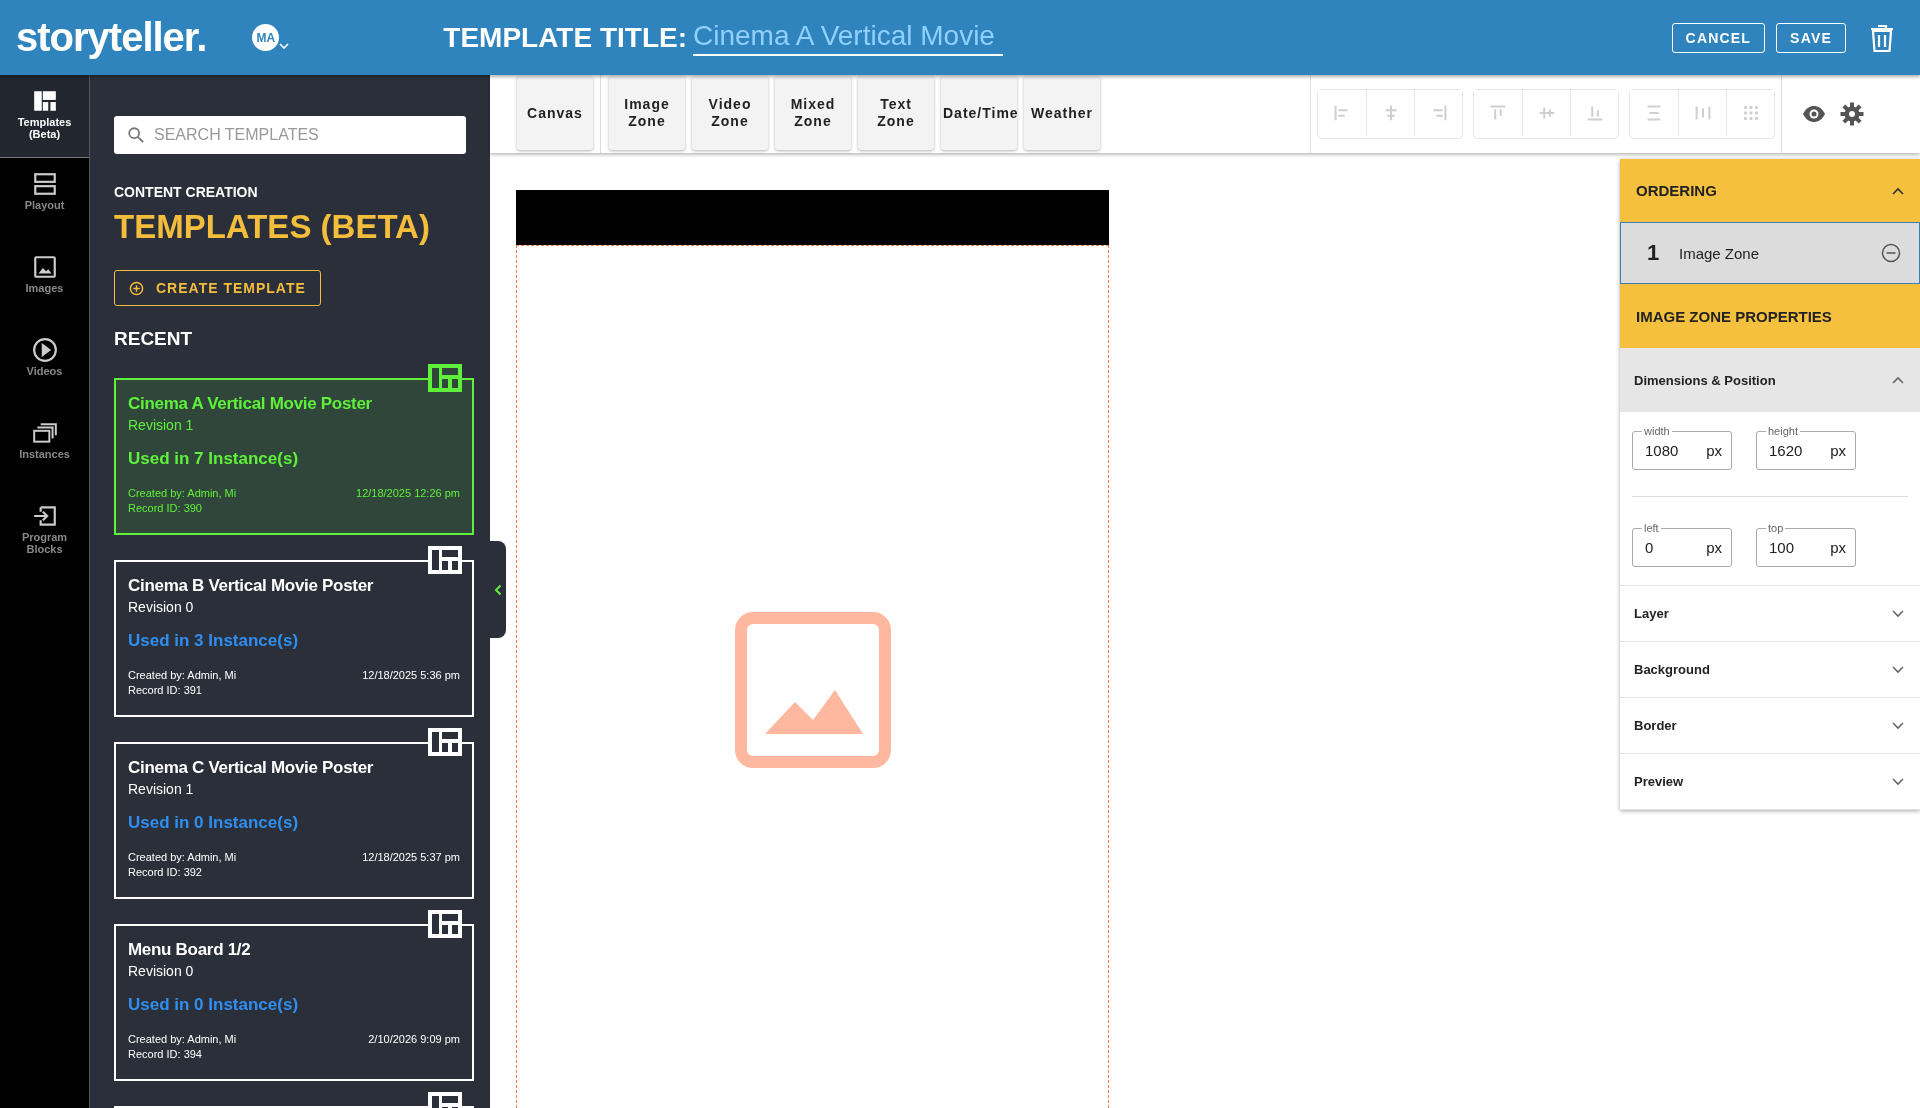 The width and height of the screenshot is (1920, 1108). Describe the element at coordinates (290, 135) in the screenshot. I see `search-field: SEARCH TEMPLATES` at that location.